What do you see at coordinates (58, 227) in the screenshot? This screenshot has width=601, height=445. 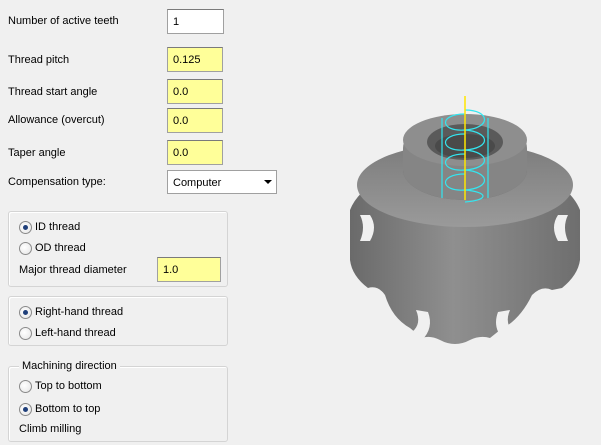 I see `id-thread-label: ID thread` at bounding box center [58, 227].